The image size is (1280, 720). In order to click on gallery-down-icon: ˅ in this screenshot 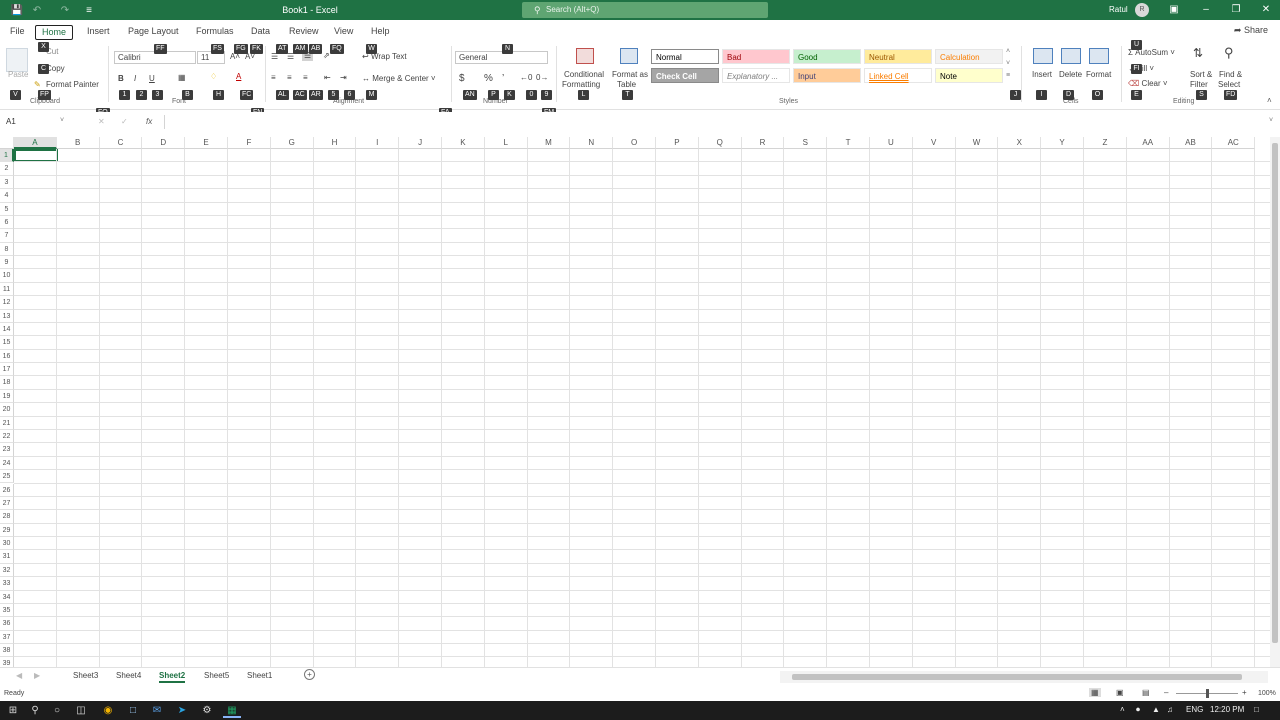, I will do `click(1008, 63)`.